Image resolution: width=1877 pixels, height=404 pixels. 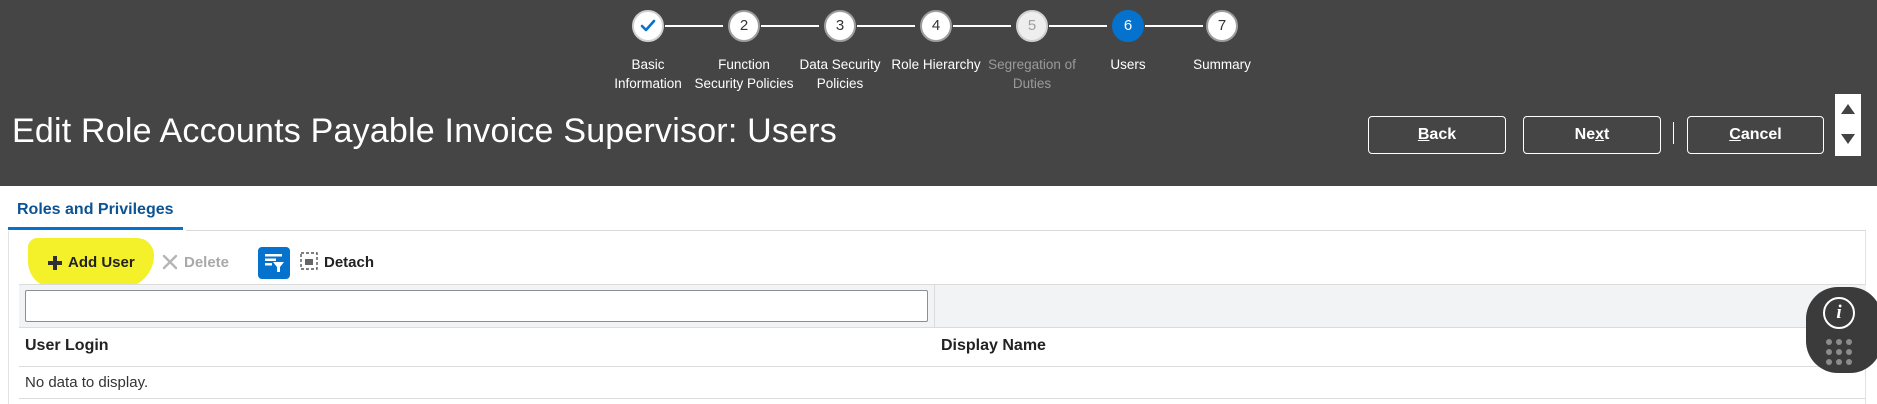 I want to click on info-icon: i, so click(x=1839, y=313).